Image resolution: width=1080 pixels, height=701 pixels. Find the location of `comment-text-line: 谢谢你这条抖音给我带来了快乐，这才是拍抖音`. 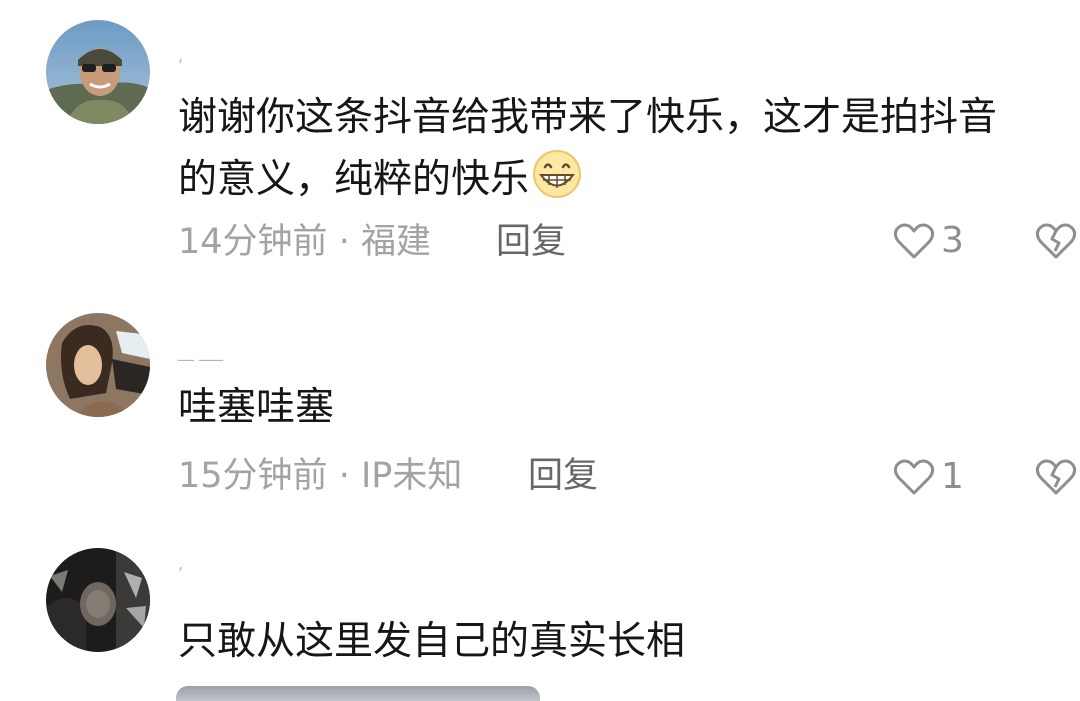

comment-text-line: 谢谢你这条抖音给我带来了快乐，这才是拍抖音 is located at coordinates (588, 117).